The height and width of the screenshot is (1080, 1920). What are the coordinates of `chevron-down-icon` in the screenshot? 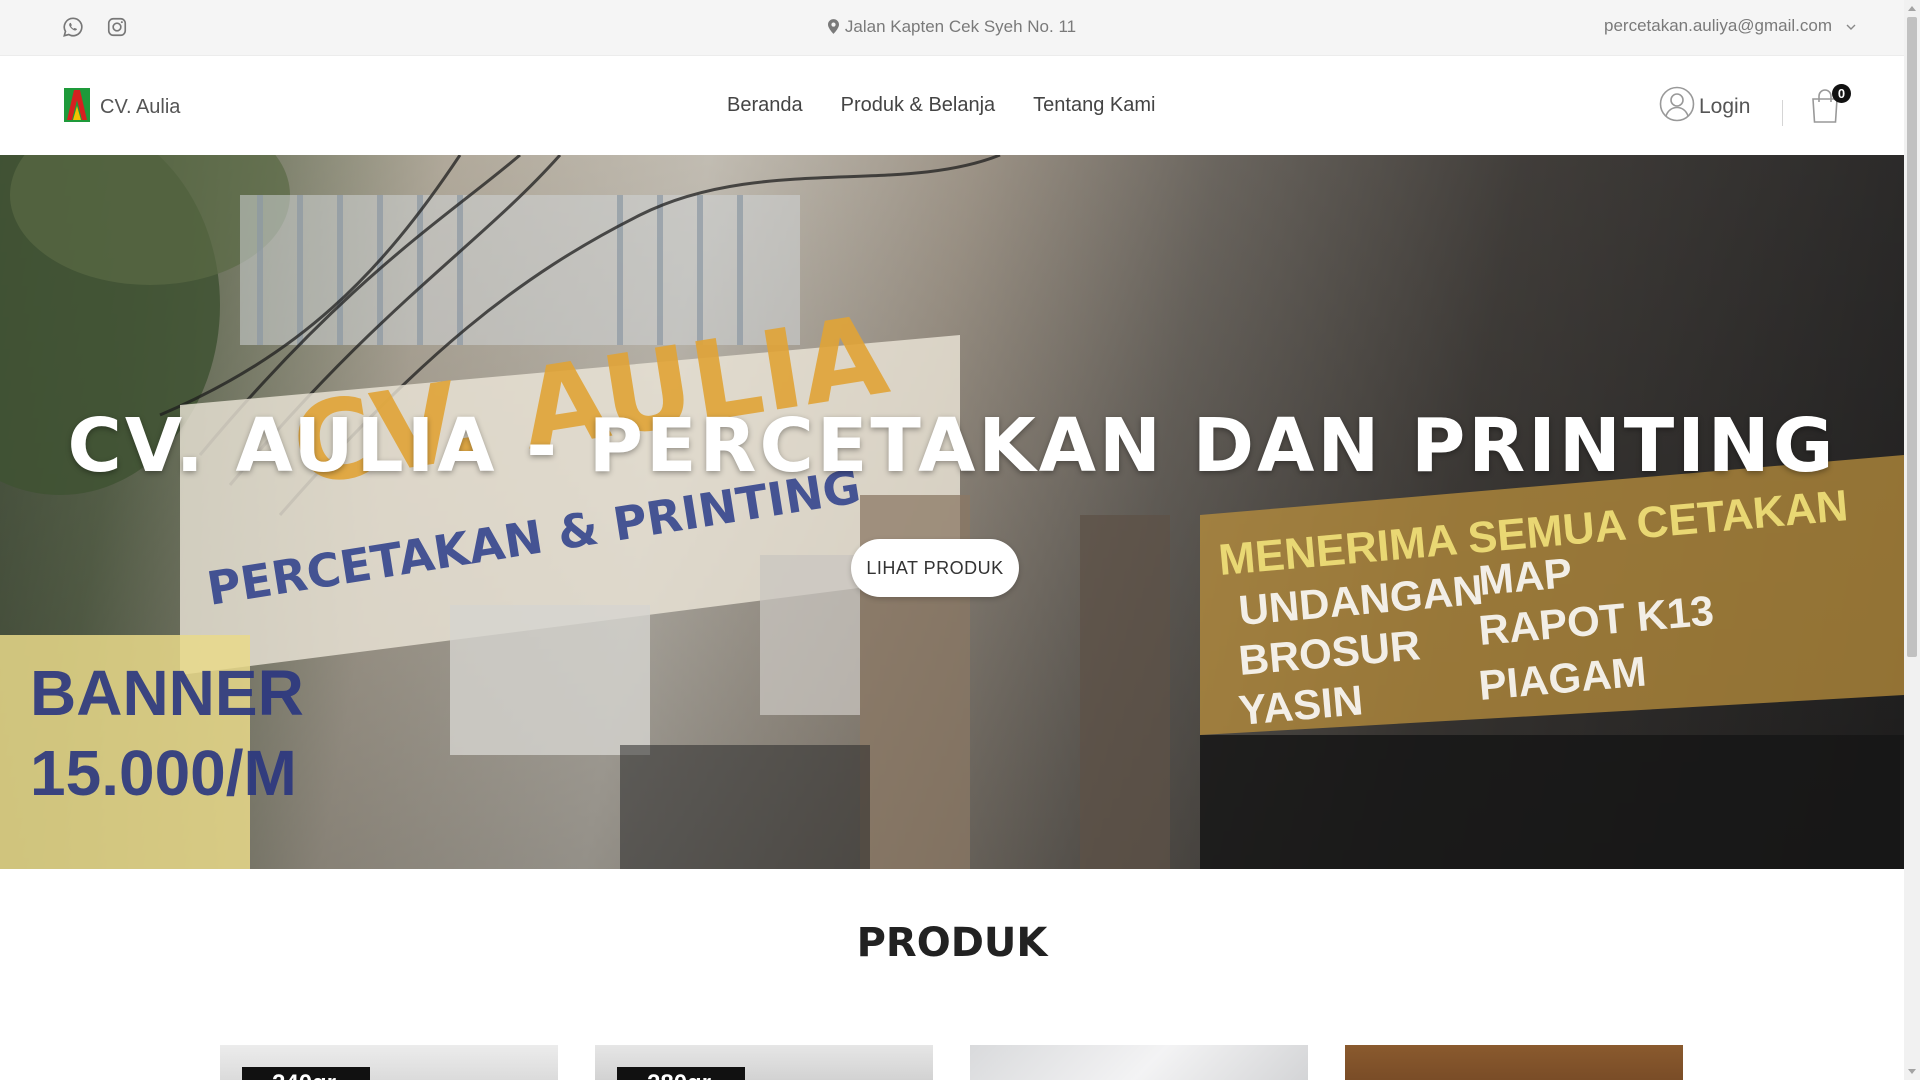 It's located at (1851, 26).